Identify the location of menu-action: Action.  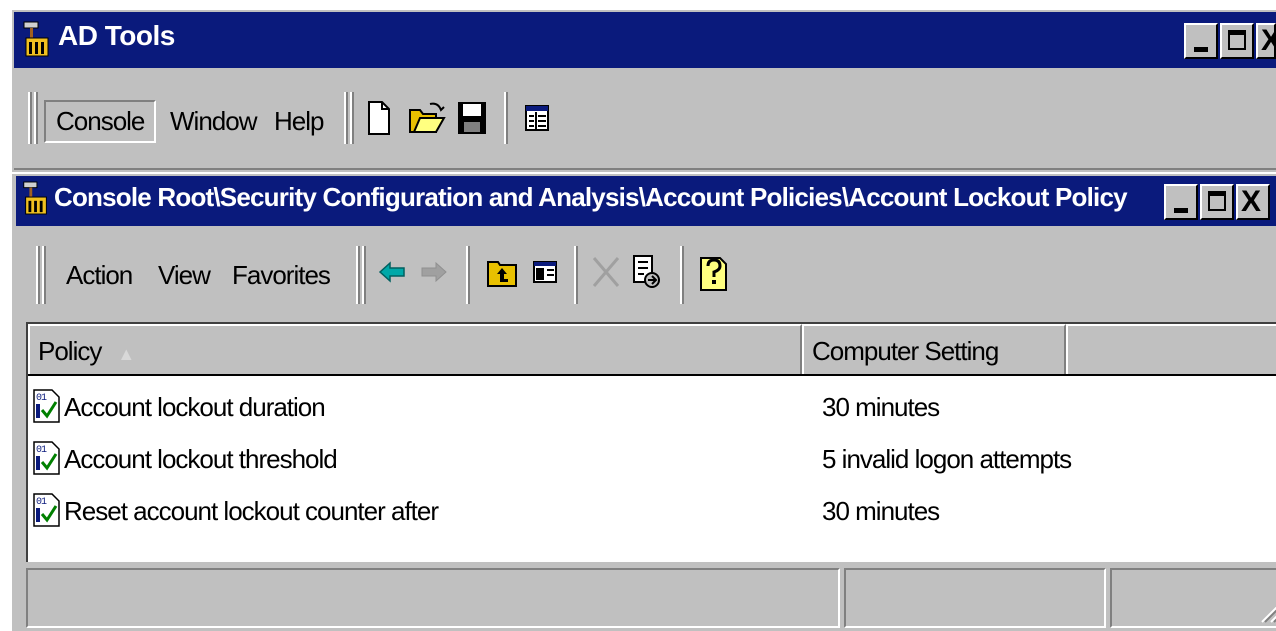
(99, 275).